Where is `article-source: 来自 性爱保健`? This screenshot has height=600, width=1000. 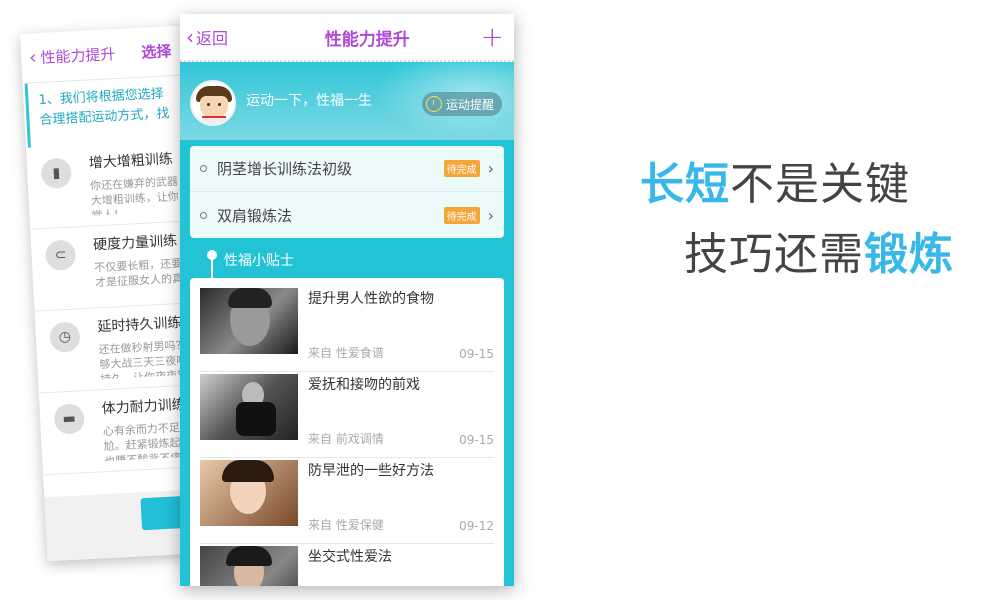
article-source: 来自 性爱保健 is located at coordinates (346, 525).